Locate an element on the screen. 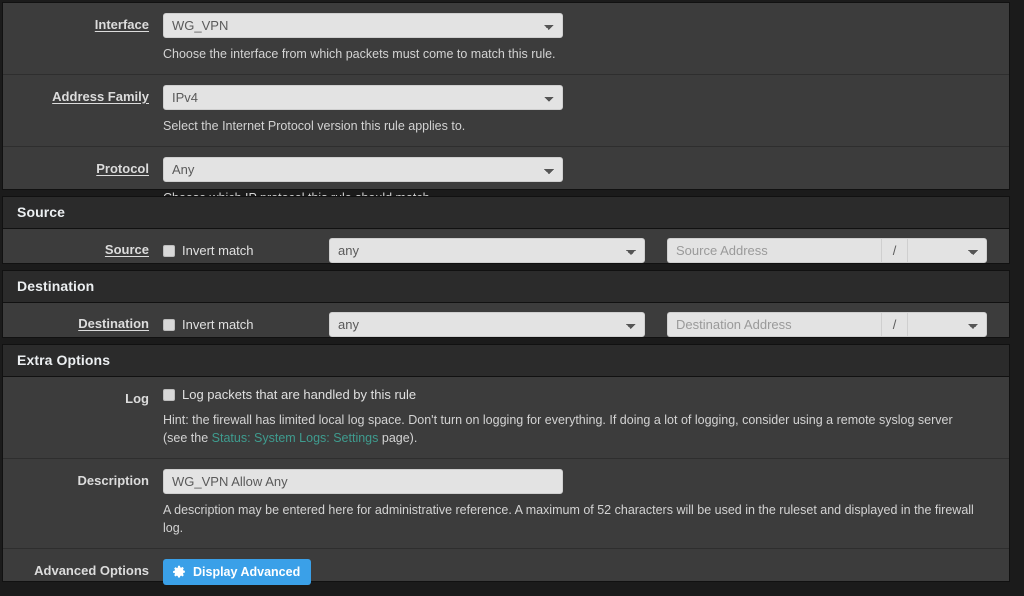 The image size is (1024, 596). description-label-cell: Description is located at coordinates (83, 478).